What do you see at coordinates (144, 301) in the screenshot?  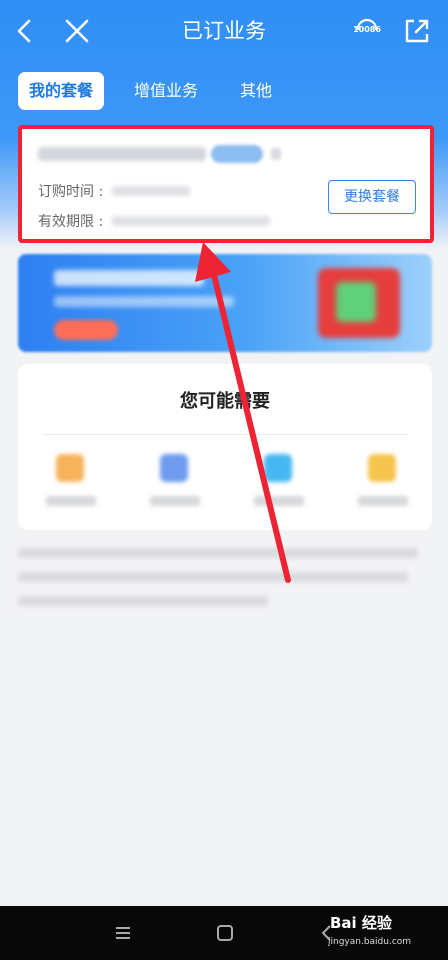 I see `banner-subline-blurred` at bounding box center [144, 301].